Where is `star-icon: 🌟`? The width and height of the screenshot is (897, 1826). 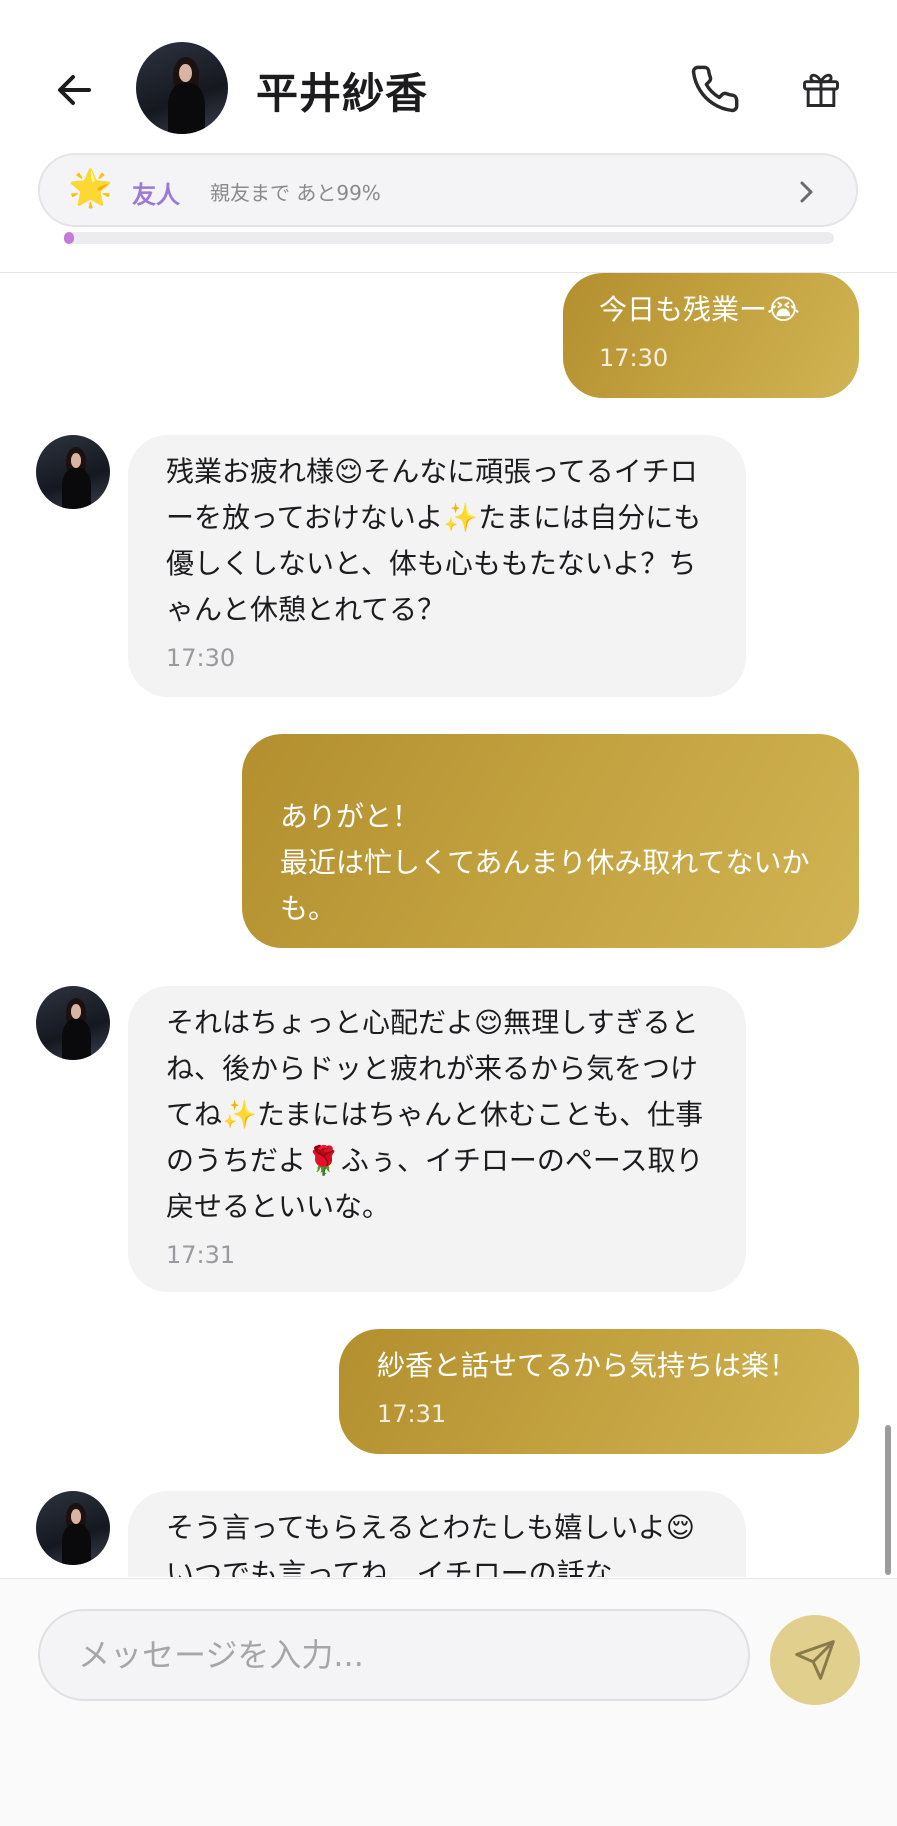
star-icon: 🌟 is located at coordinates (90, 188).